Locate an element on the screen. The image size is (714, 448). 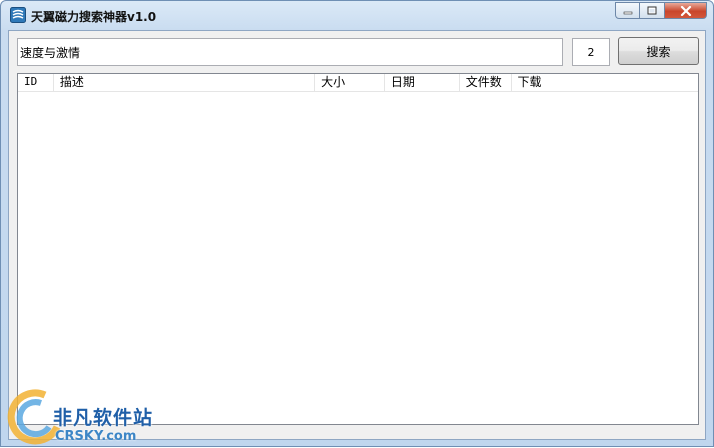
column-header-description: 描述 is located at coordinates (185, 82).